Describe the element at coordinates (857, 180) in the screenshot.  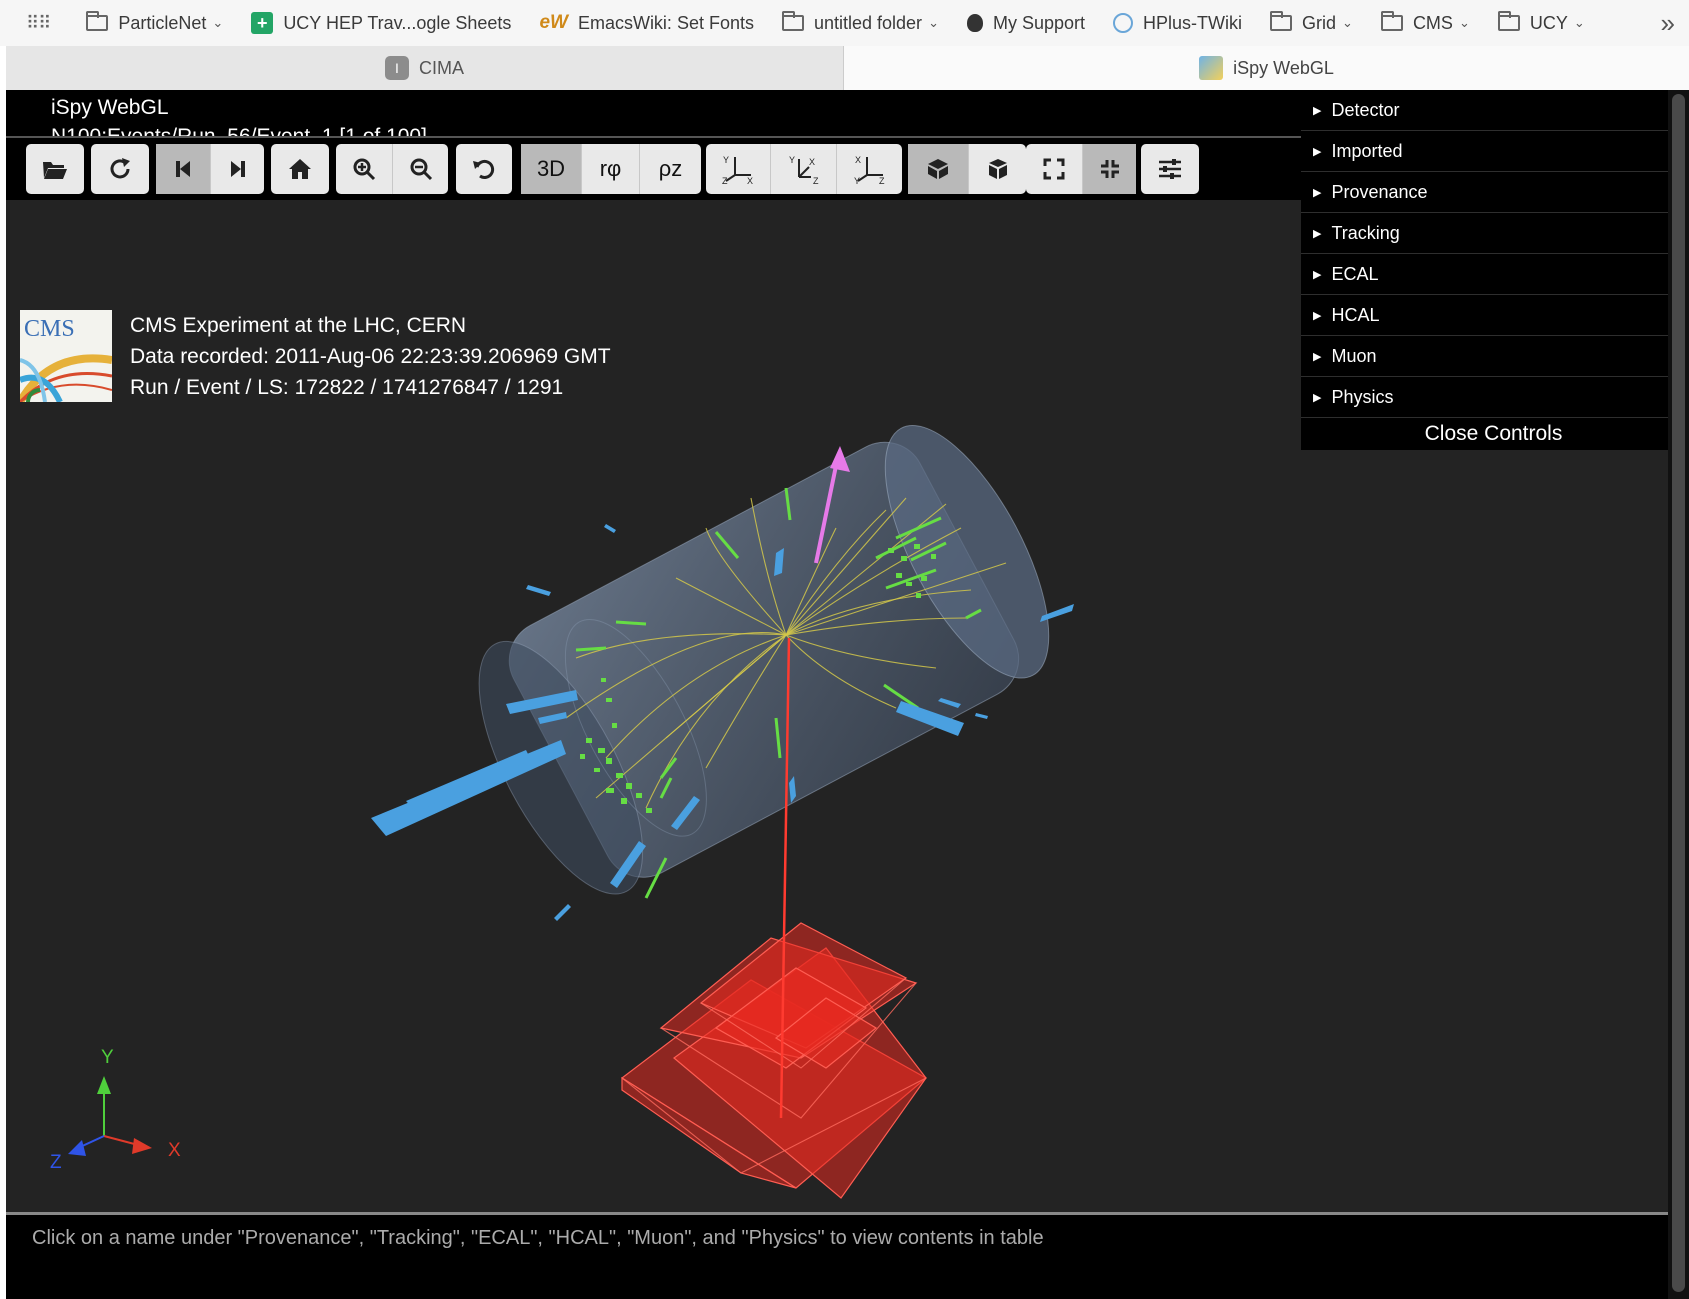
I see `svg-text: Y` at that location.